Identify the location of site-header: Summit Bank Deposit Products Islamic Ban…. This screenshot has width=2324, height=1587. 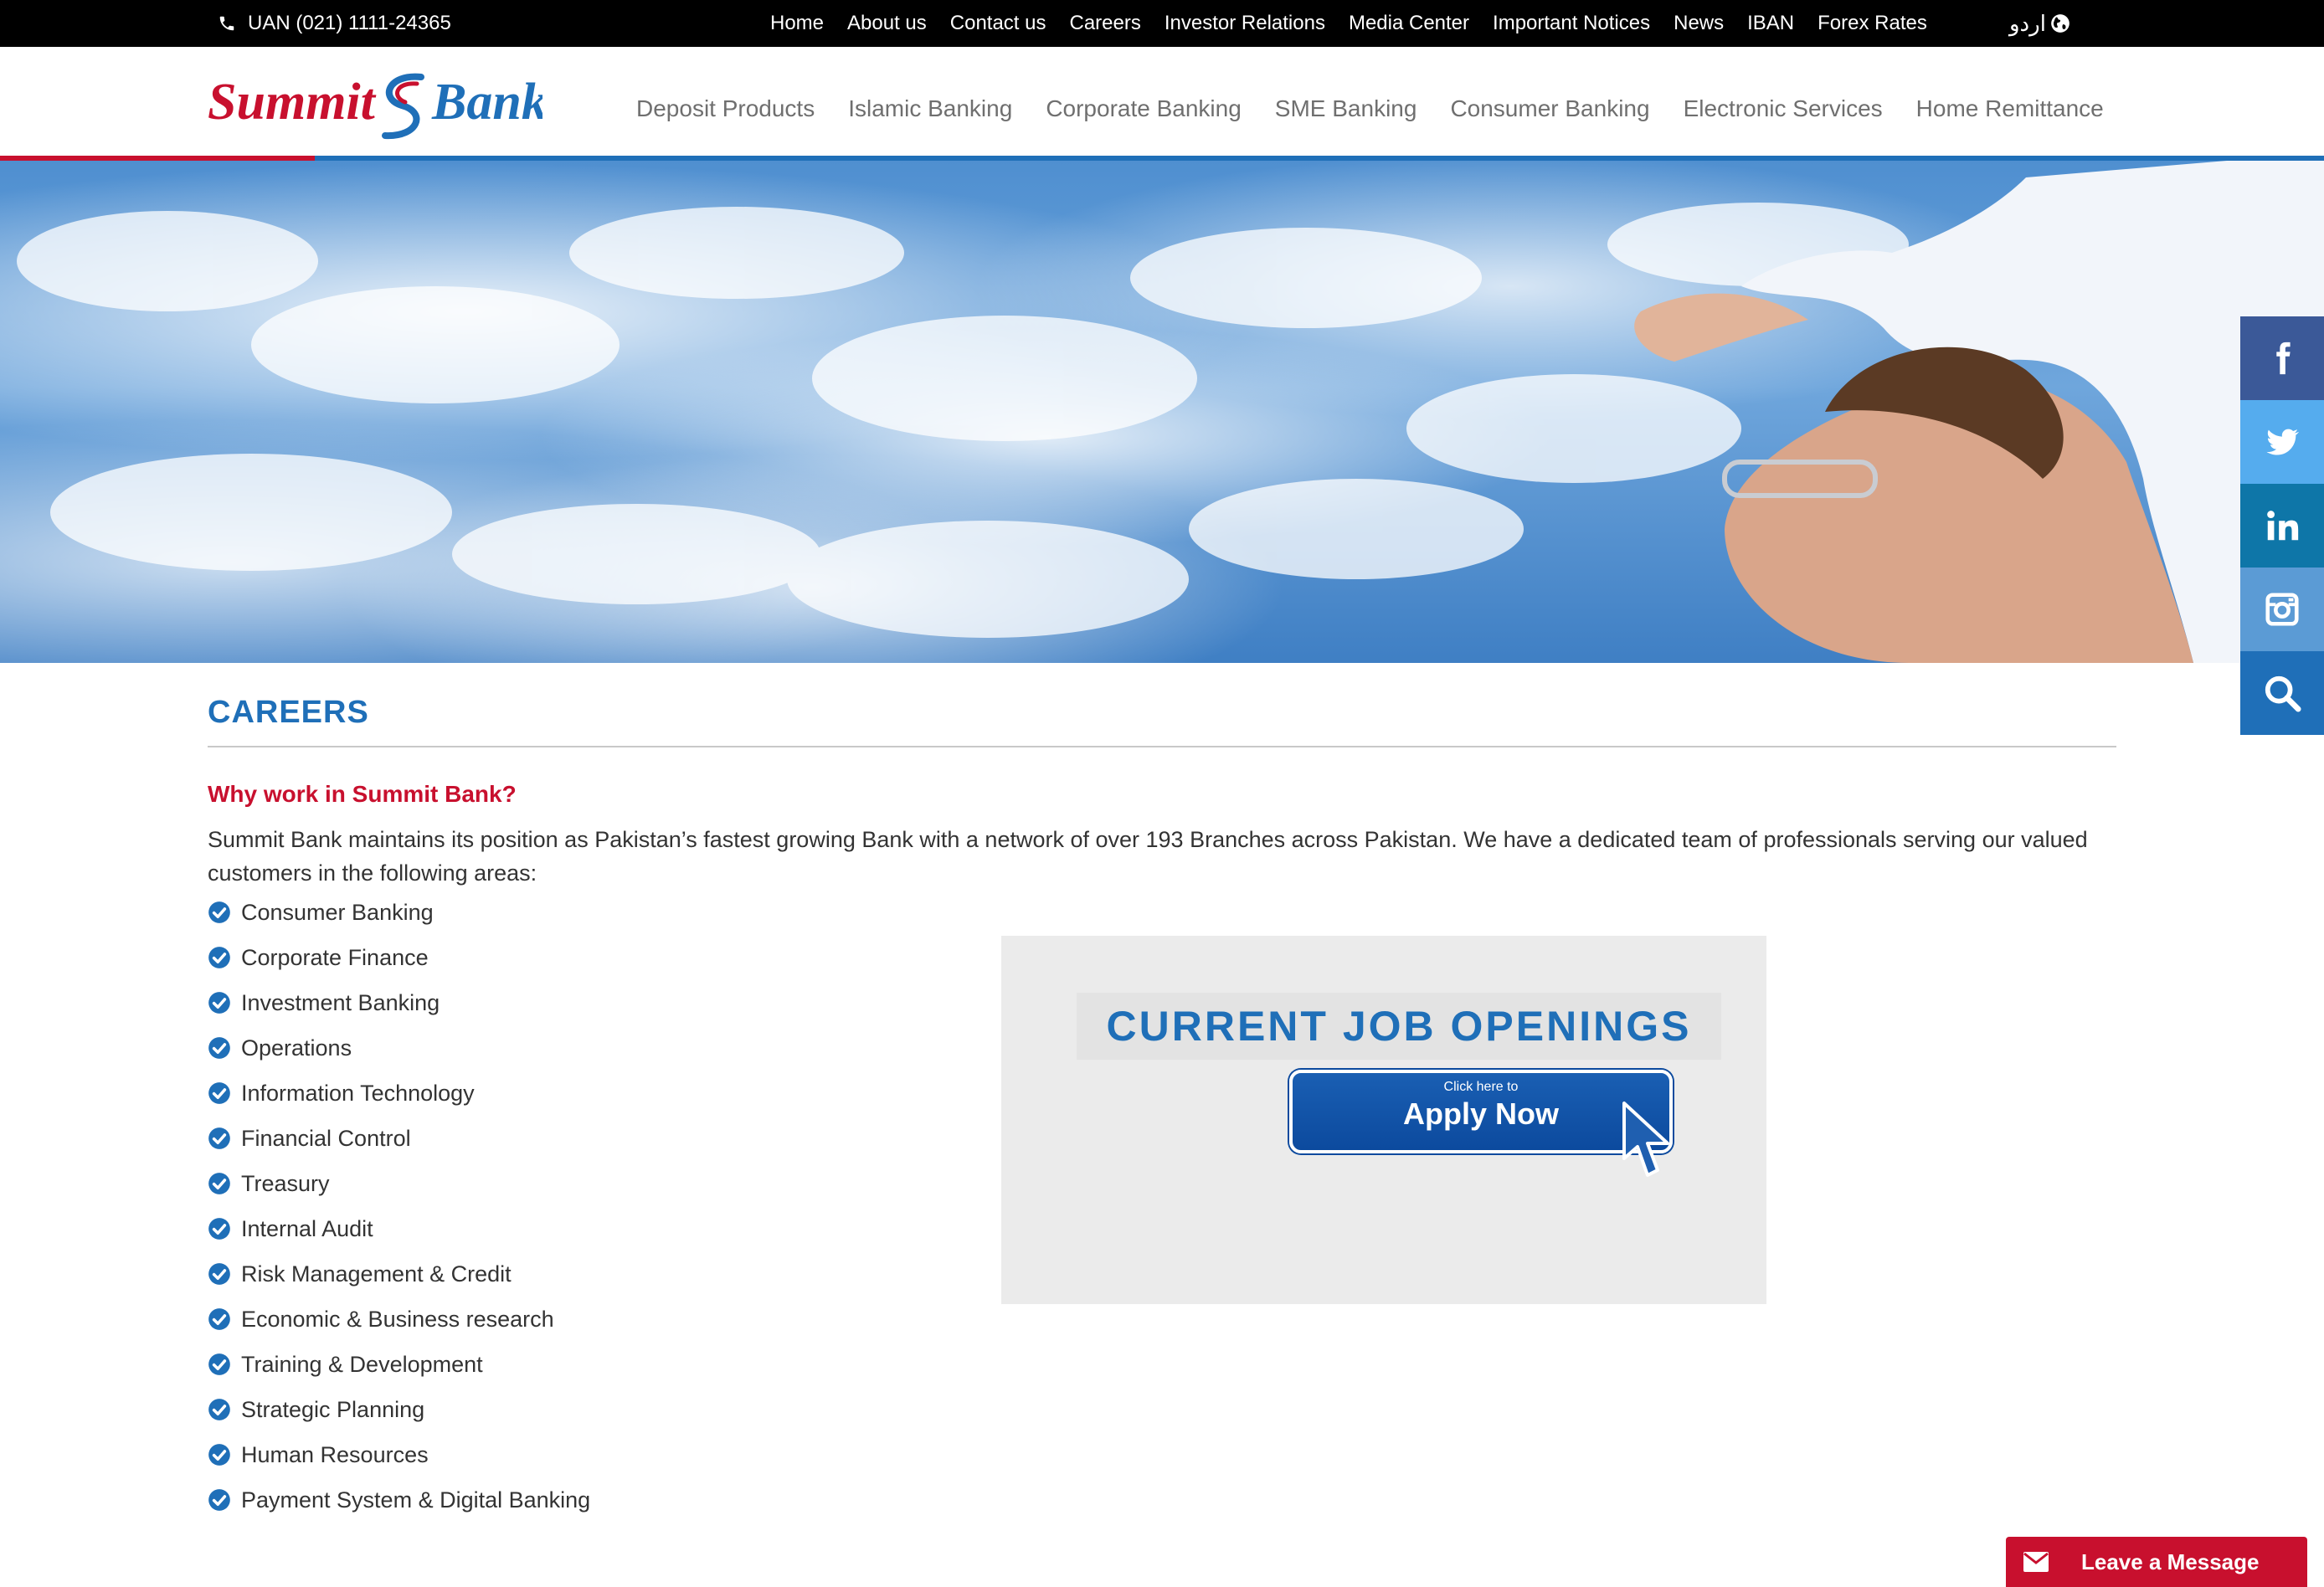
(1162, 102).